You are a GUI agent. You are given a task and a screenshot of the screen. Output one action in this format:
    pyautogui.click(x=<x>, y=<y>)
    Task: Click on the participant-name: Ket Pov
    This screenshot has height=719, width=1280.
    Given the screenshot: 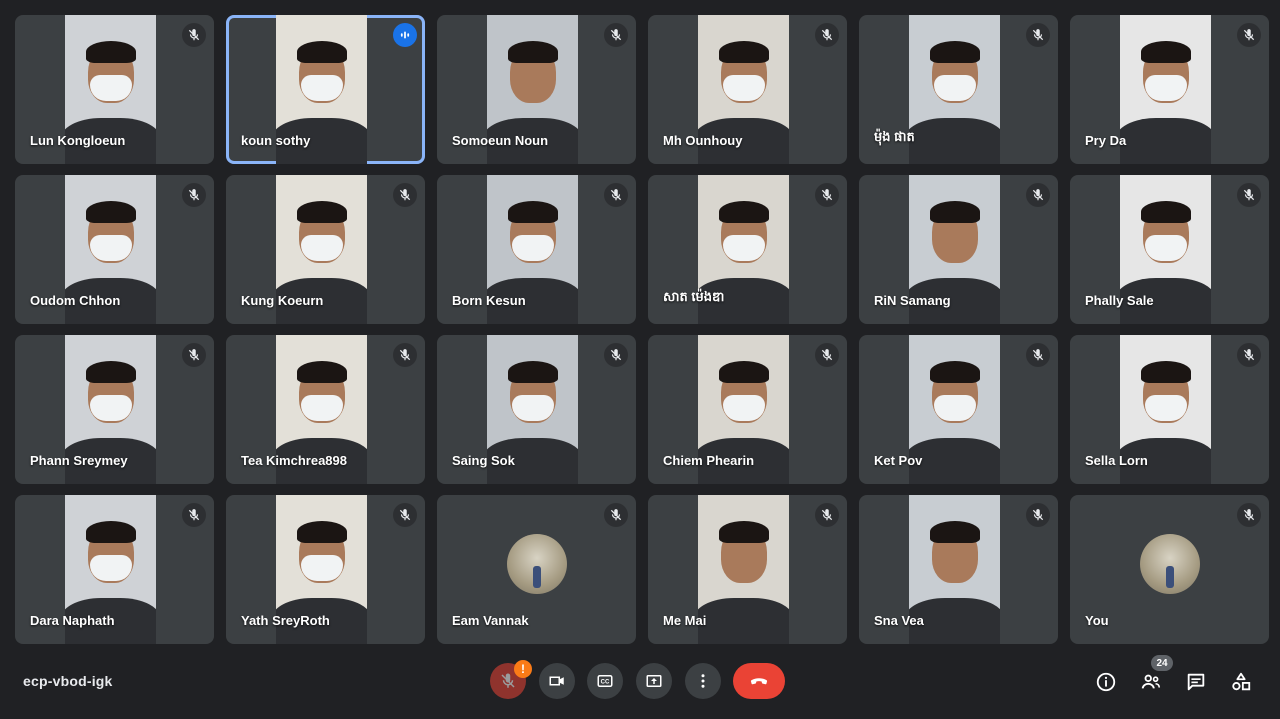 What is the action you would take?
    pyautogui.click(x=898, y=460)
    